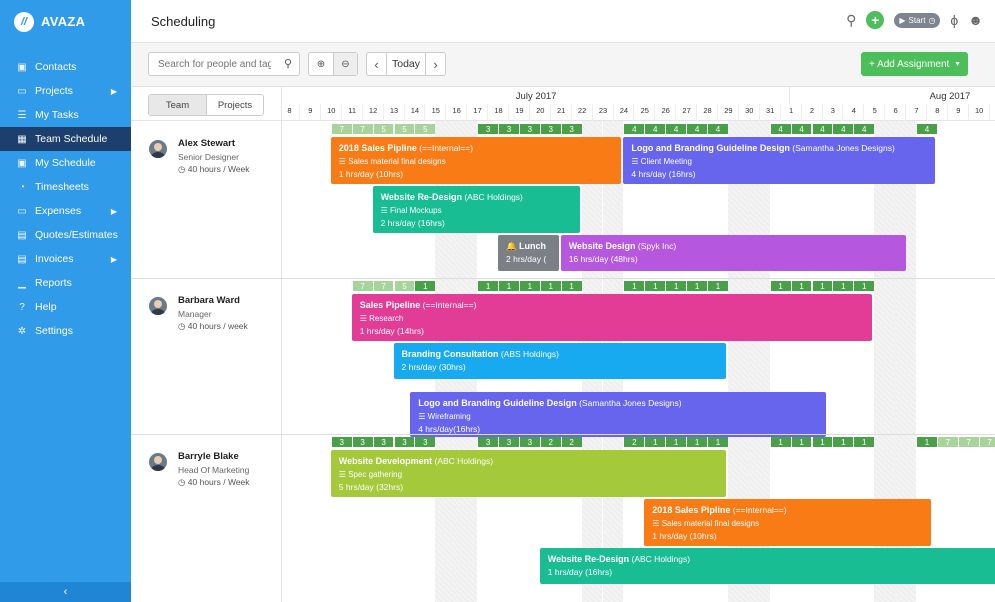  What do you see at coordinates (550, 442) in the screenshot?
I see `availability-cell: 2` at bounding box center [550, 442].